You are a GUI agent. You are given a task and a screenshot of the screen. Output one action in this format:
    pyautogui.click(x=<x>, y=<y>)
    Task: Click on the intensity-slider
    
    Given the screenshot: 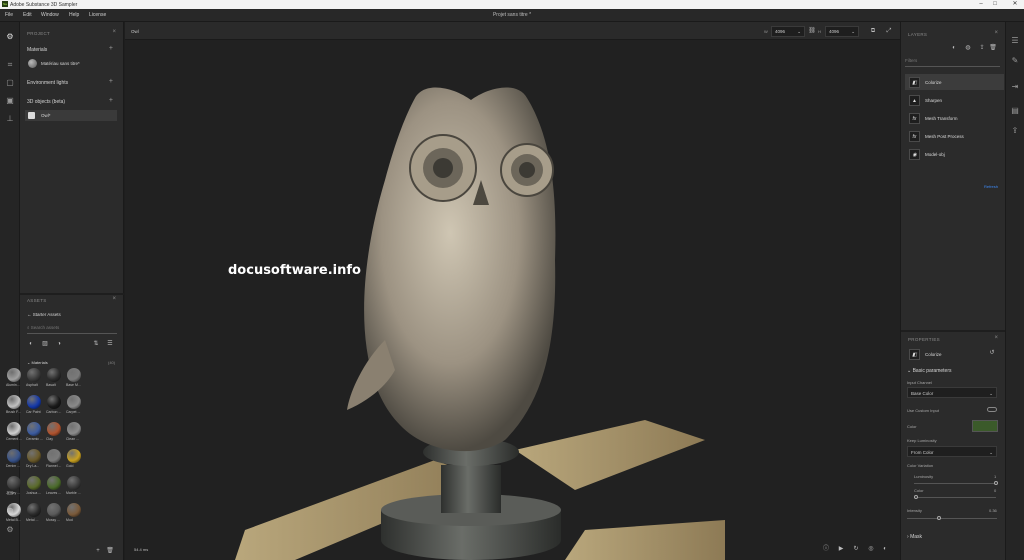 What is the action you would take?
    pyautogui.click(x=952, y=518)
    